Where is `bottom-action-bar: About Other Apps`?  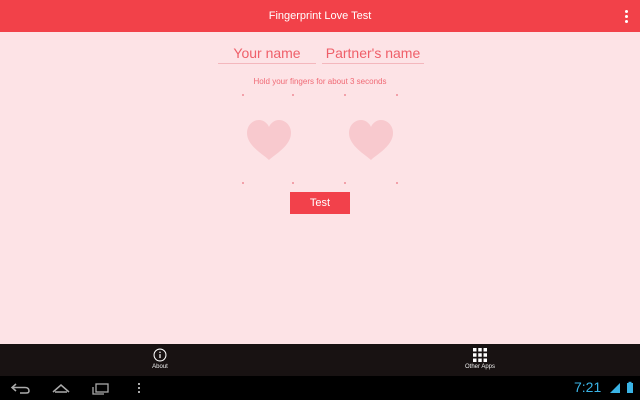
bottom-action-bar: About Other Apps is located at coordinates (320, 360).